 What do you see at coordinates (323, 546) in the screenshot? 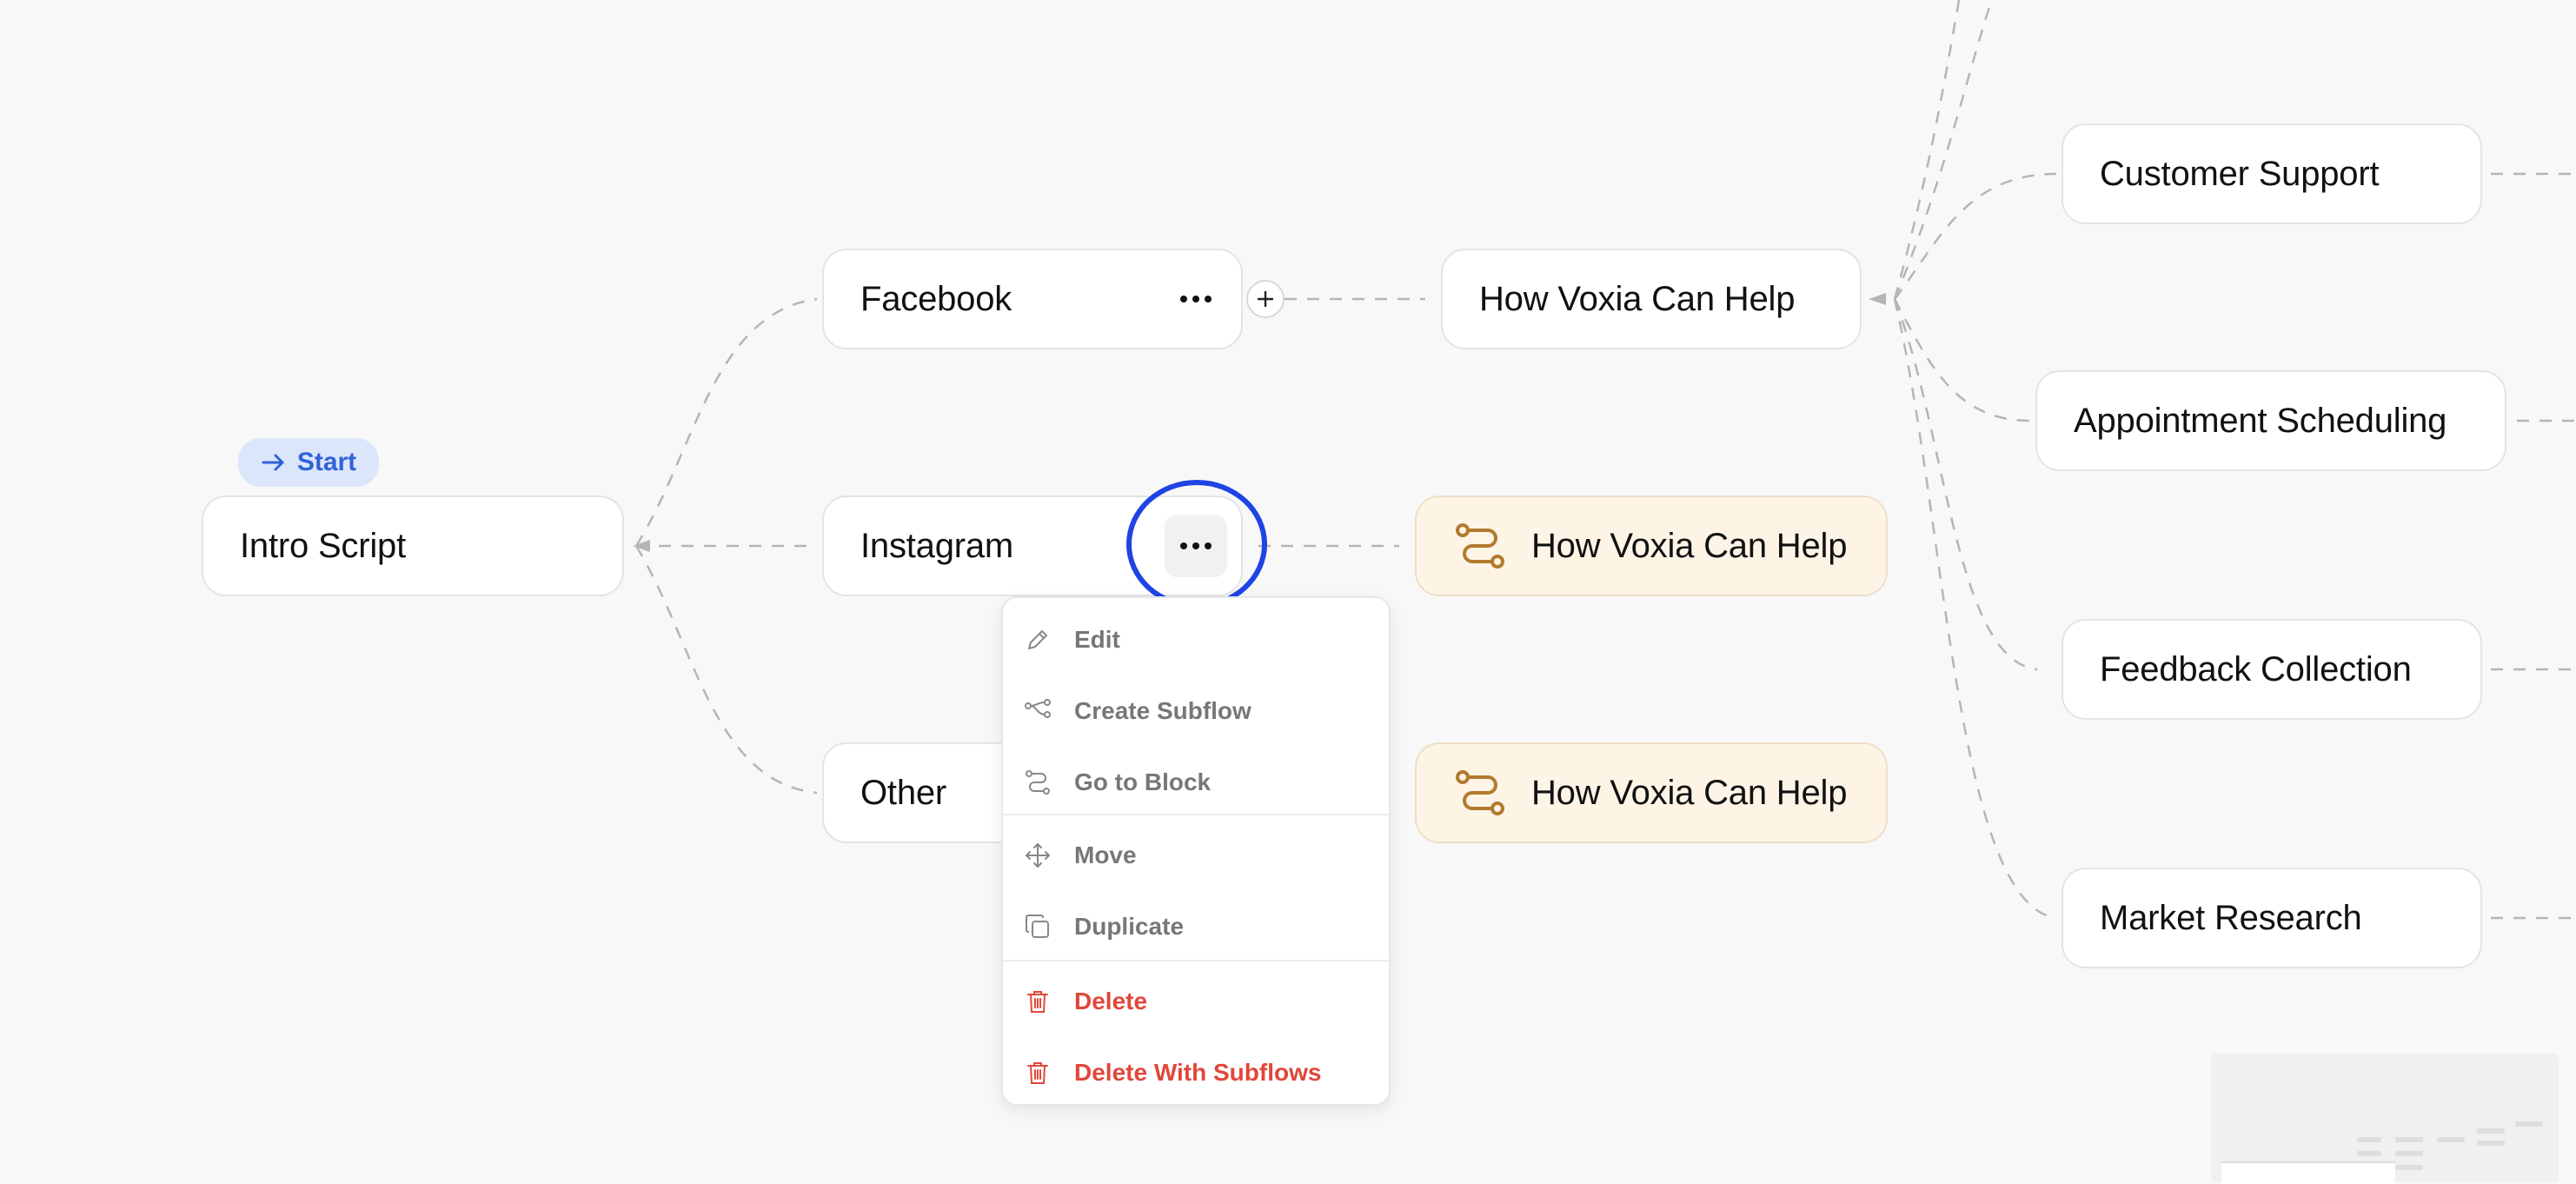
I see `node-label: Intro Script` at bounding box center [323, 546].